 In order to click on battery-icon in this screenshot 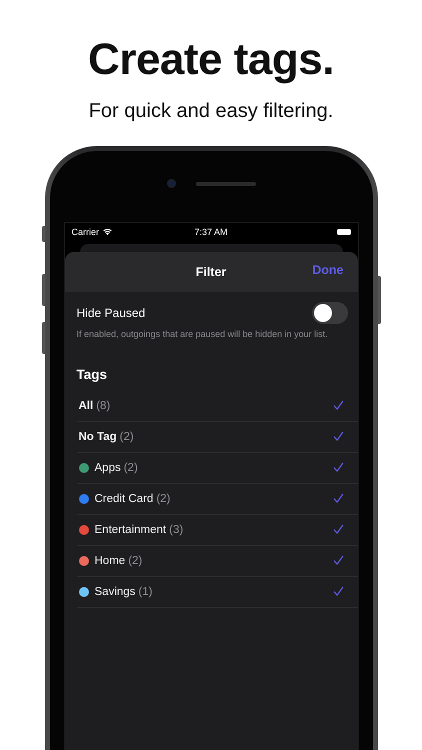, I will do `click(343, 231)`.